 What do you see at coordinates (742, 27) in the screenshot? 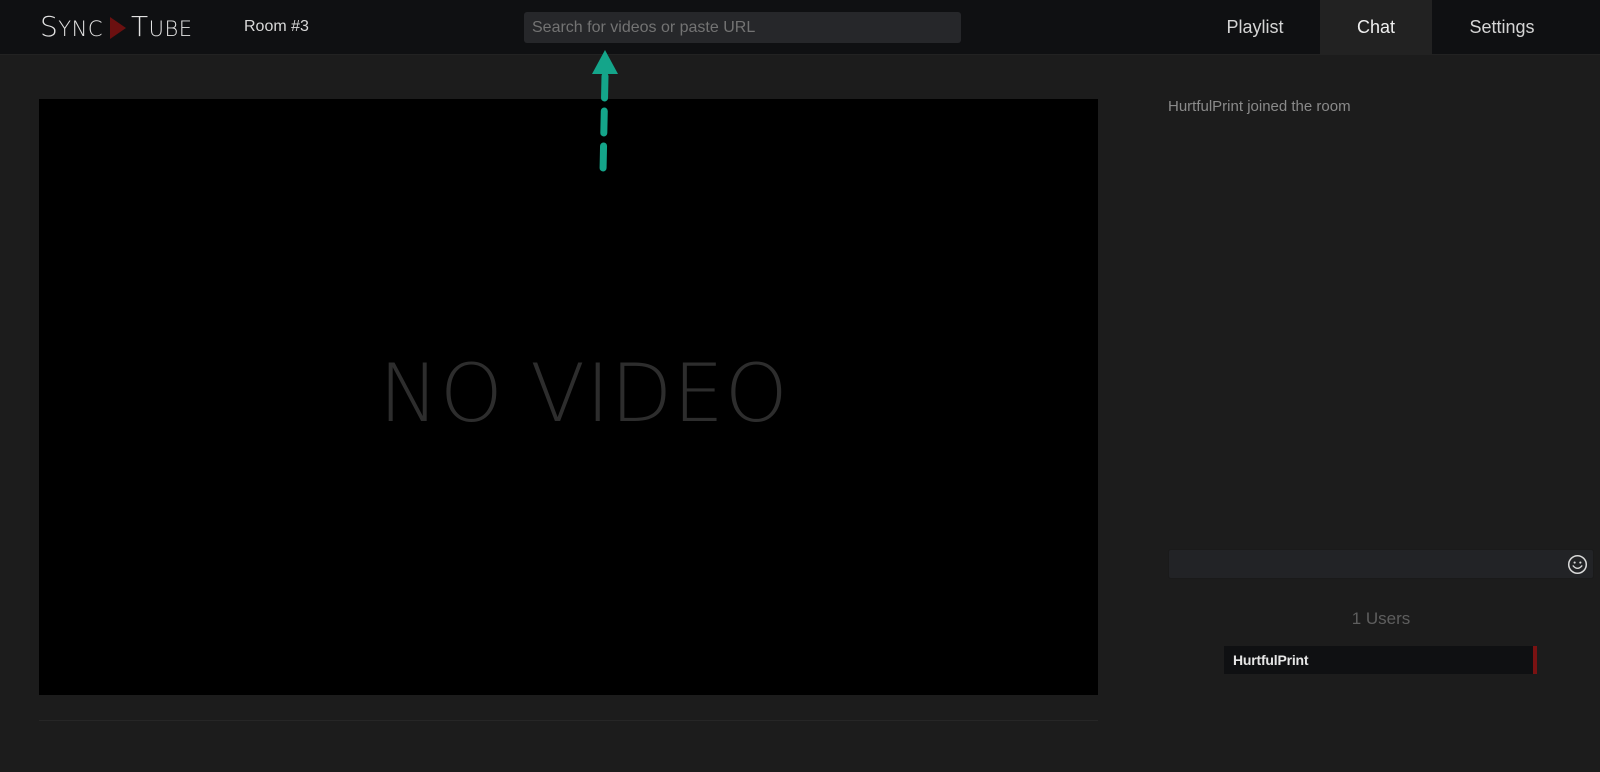
I see `search-input` at bounding box center [742, 27].